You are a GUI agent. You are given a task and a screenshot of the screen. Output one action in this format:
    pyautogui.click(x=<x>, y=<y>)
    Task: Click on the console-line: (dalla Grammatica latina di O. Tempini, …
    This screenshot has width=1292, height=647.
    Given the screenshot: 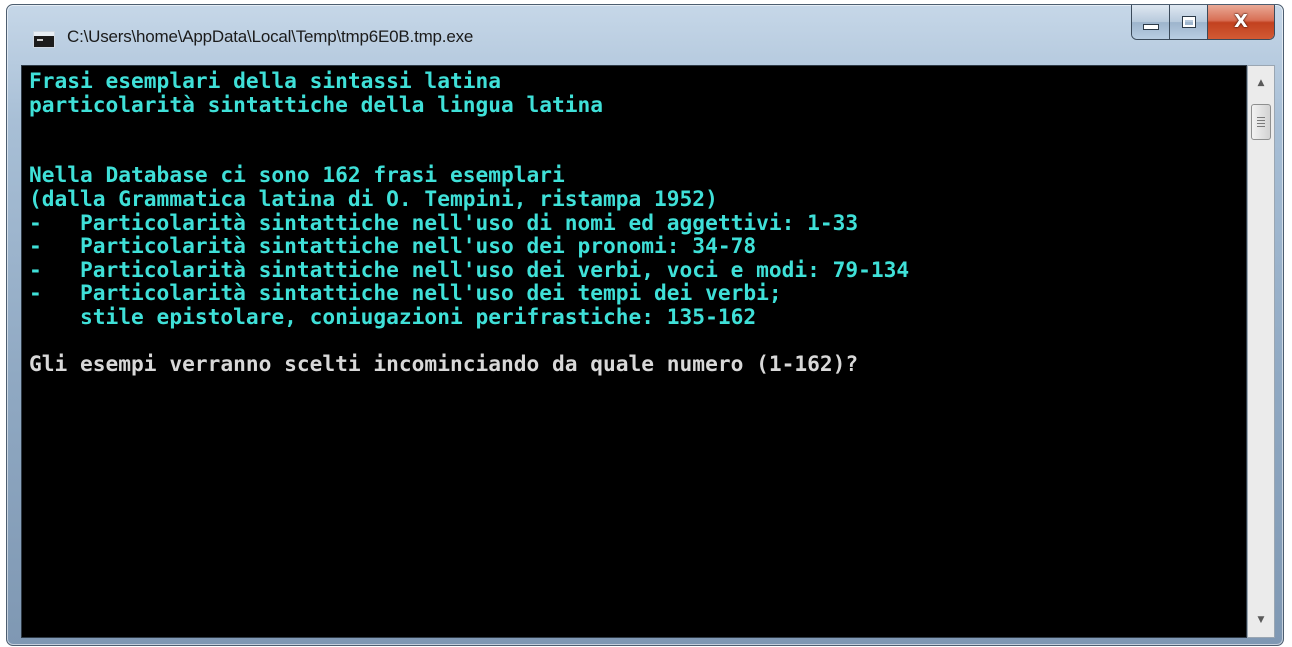 What is the action you would take?
    pyautogui.click(x=373, y=198)
    